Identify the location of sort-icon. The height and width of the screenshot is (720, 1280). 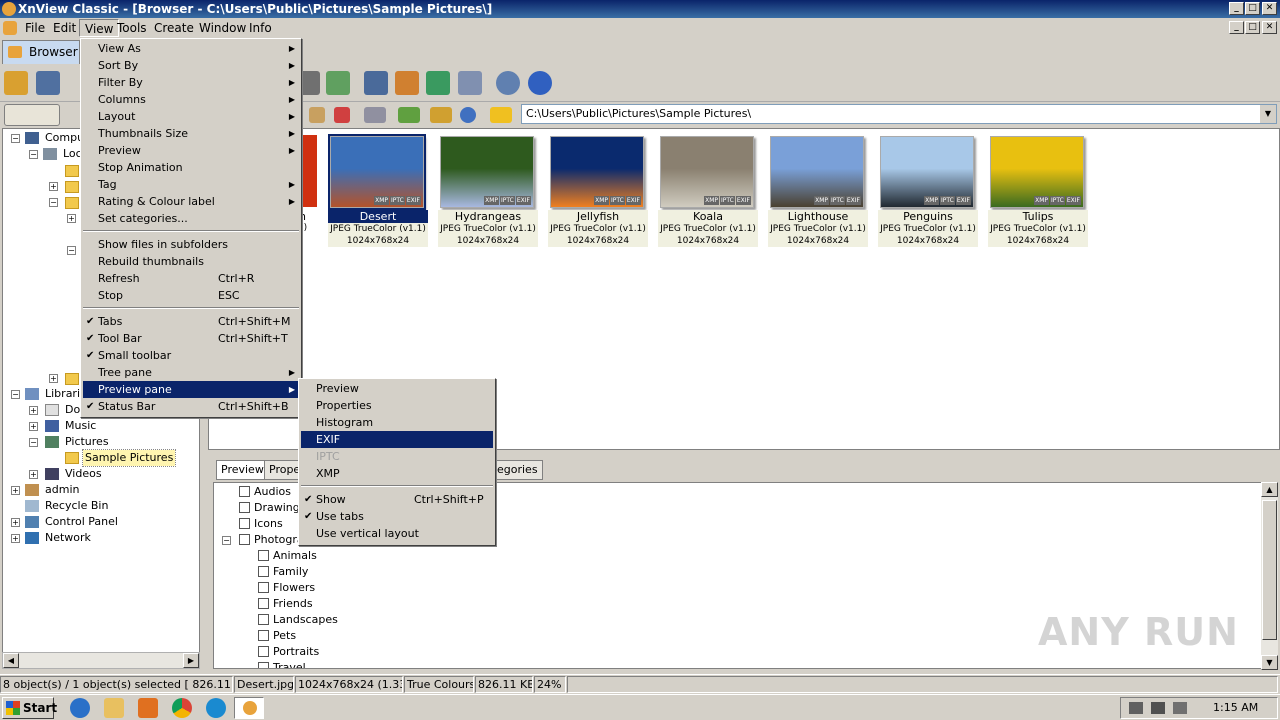
(409, 115).